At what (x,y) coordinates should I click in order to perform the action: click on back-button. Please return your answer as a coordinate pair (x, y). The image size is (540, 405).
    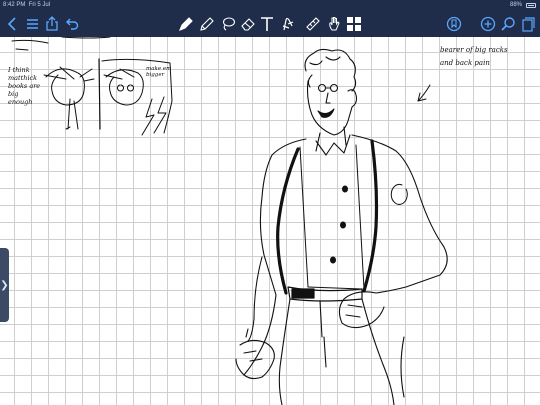
    Looking at the image, I should click on (13, 24).